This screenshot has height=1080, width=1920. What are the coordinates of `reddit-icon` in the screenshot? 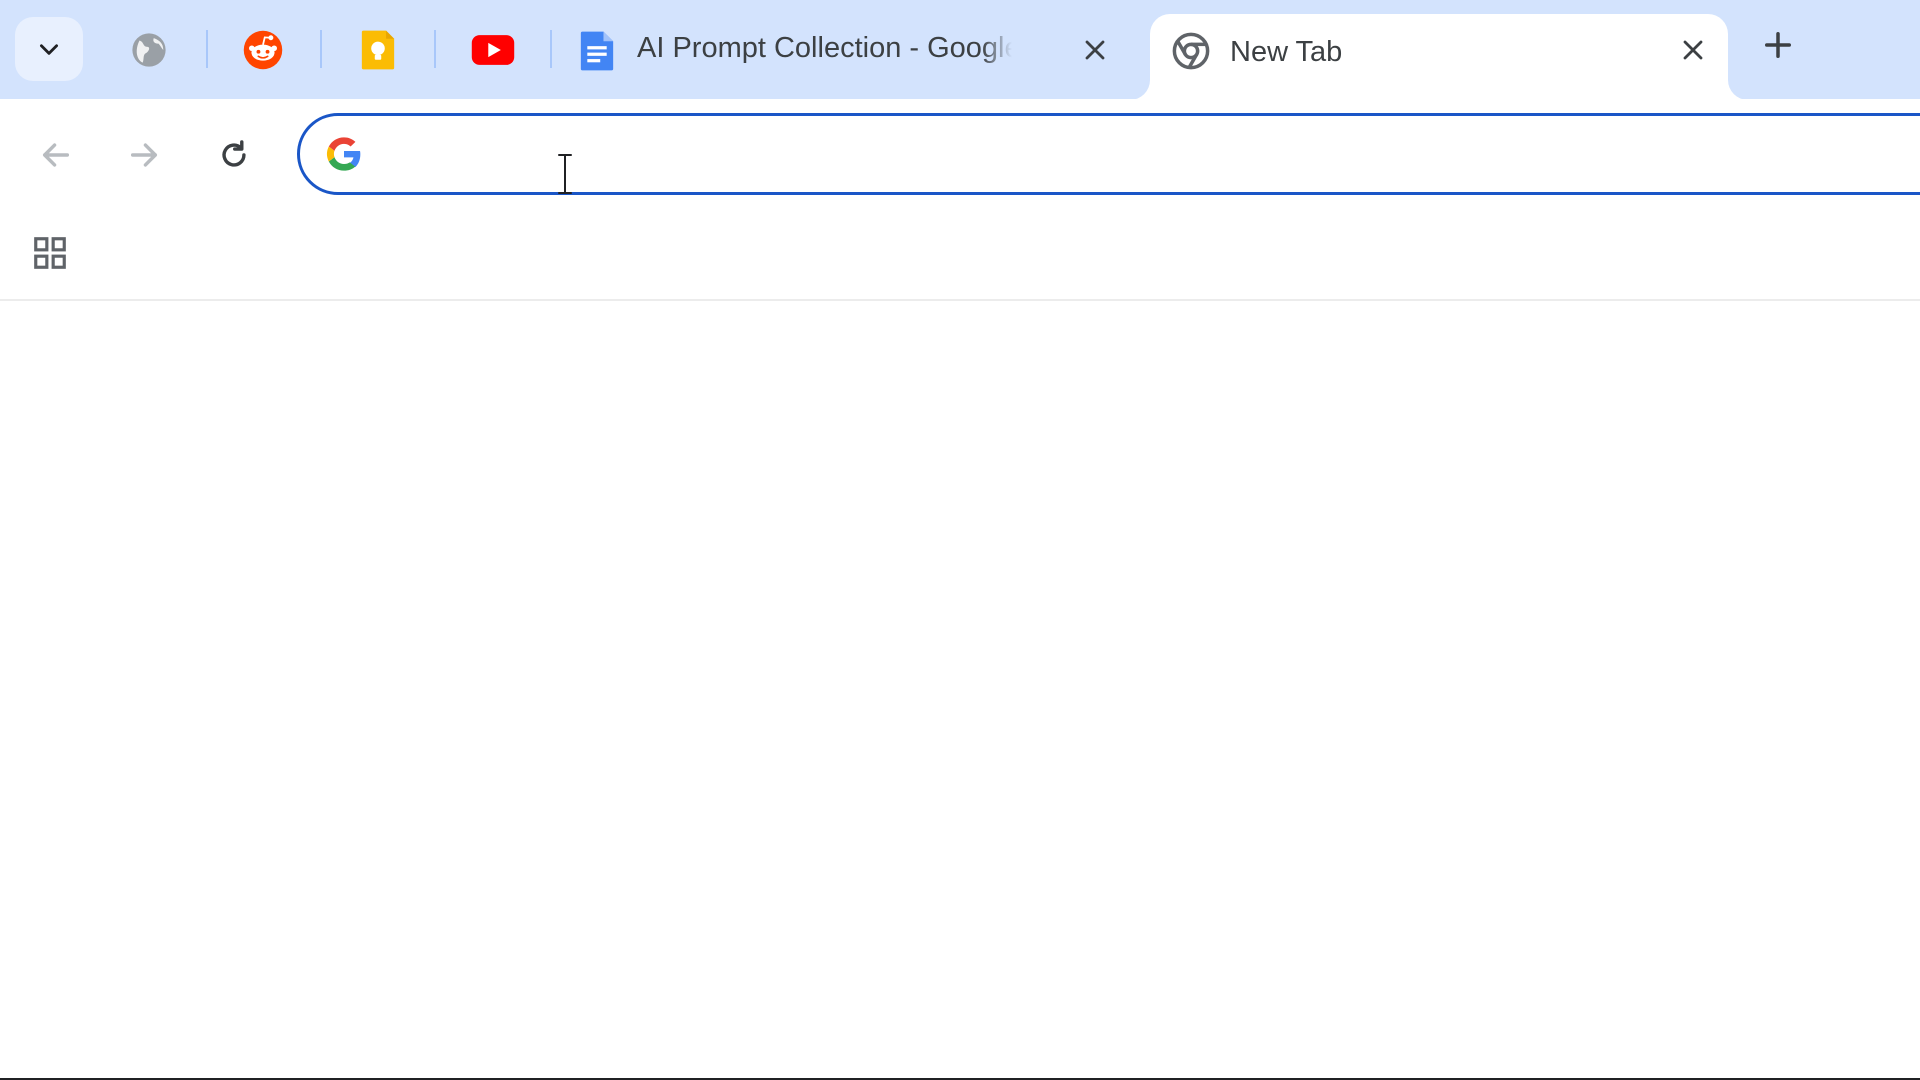 It's located at (263, 50).